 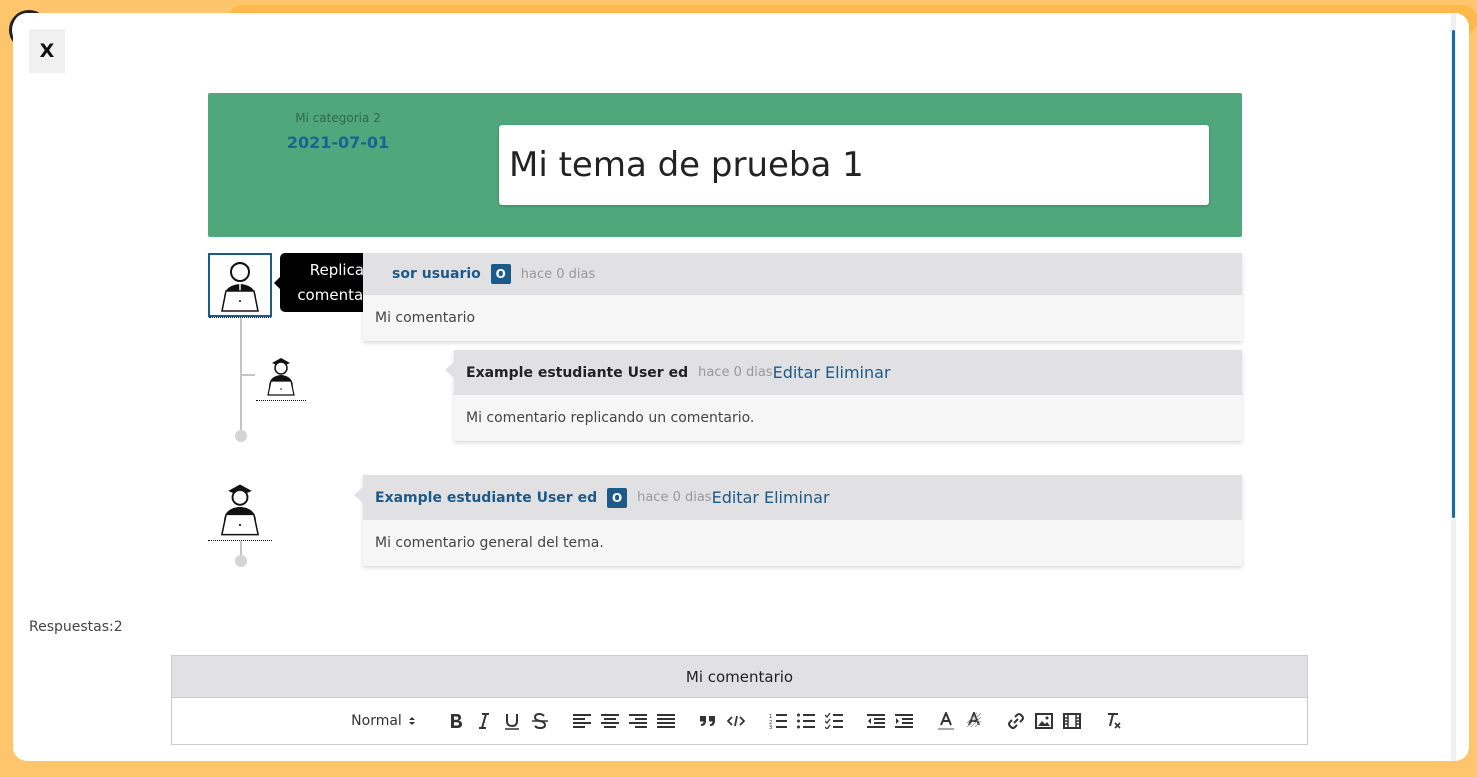 What do you see at coordinates (638, 721) in the screenshot?
I see `align-right-icon` at bounding box center [638, 721].